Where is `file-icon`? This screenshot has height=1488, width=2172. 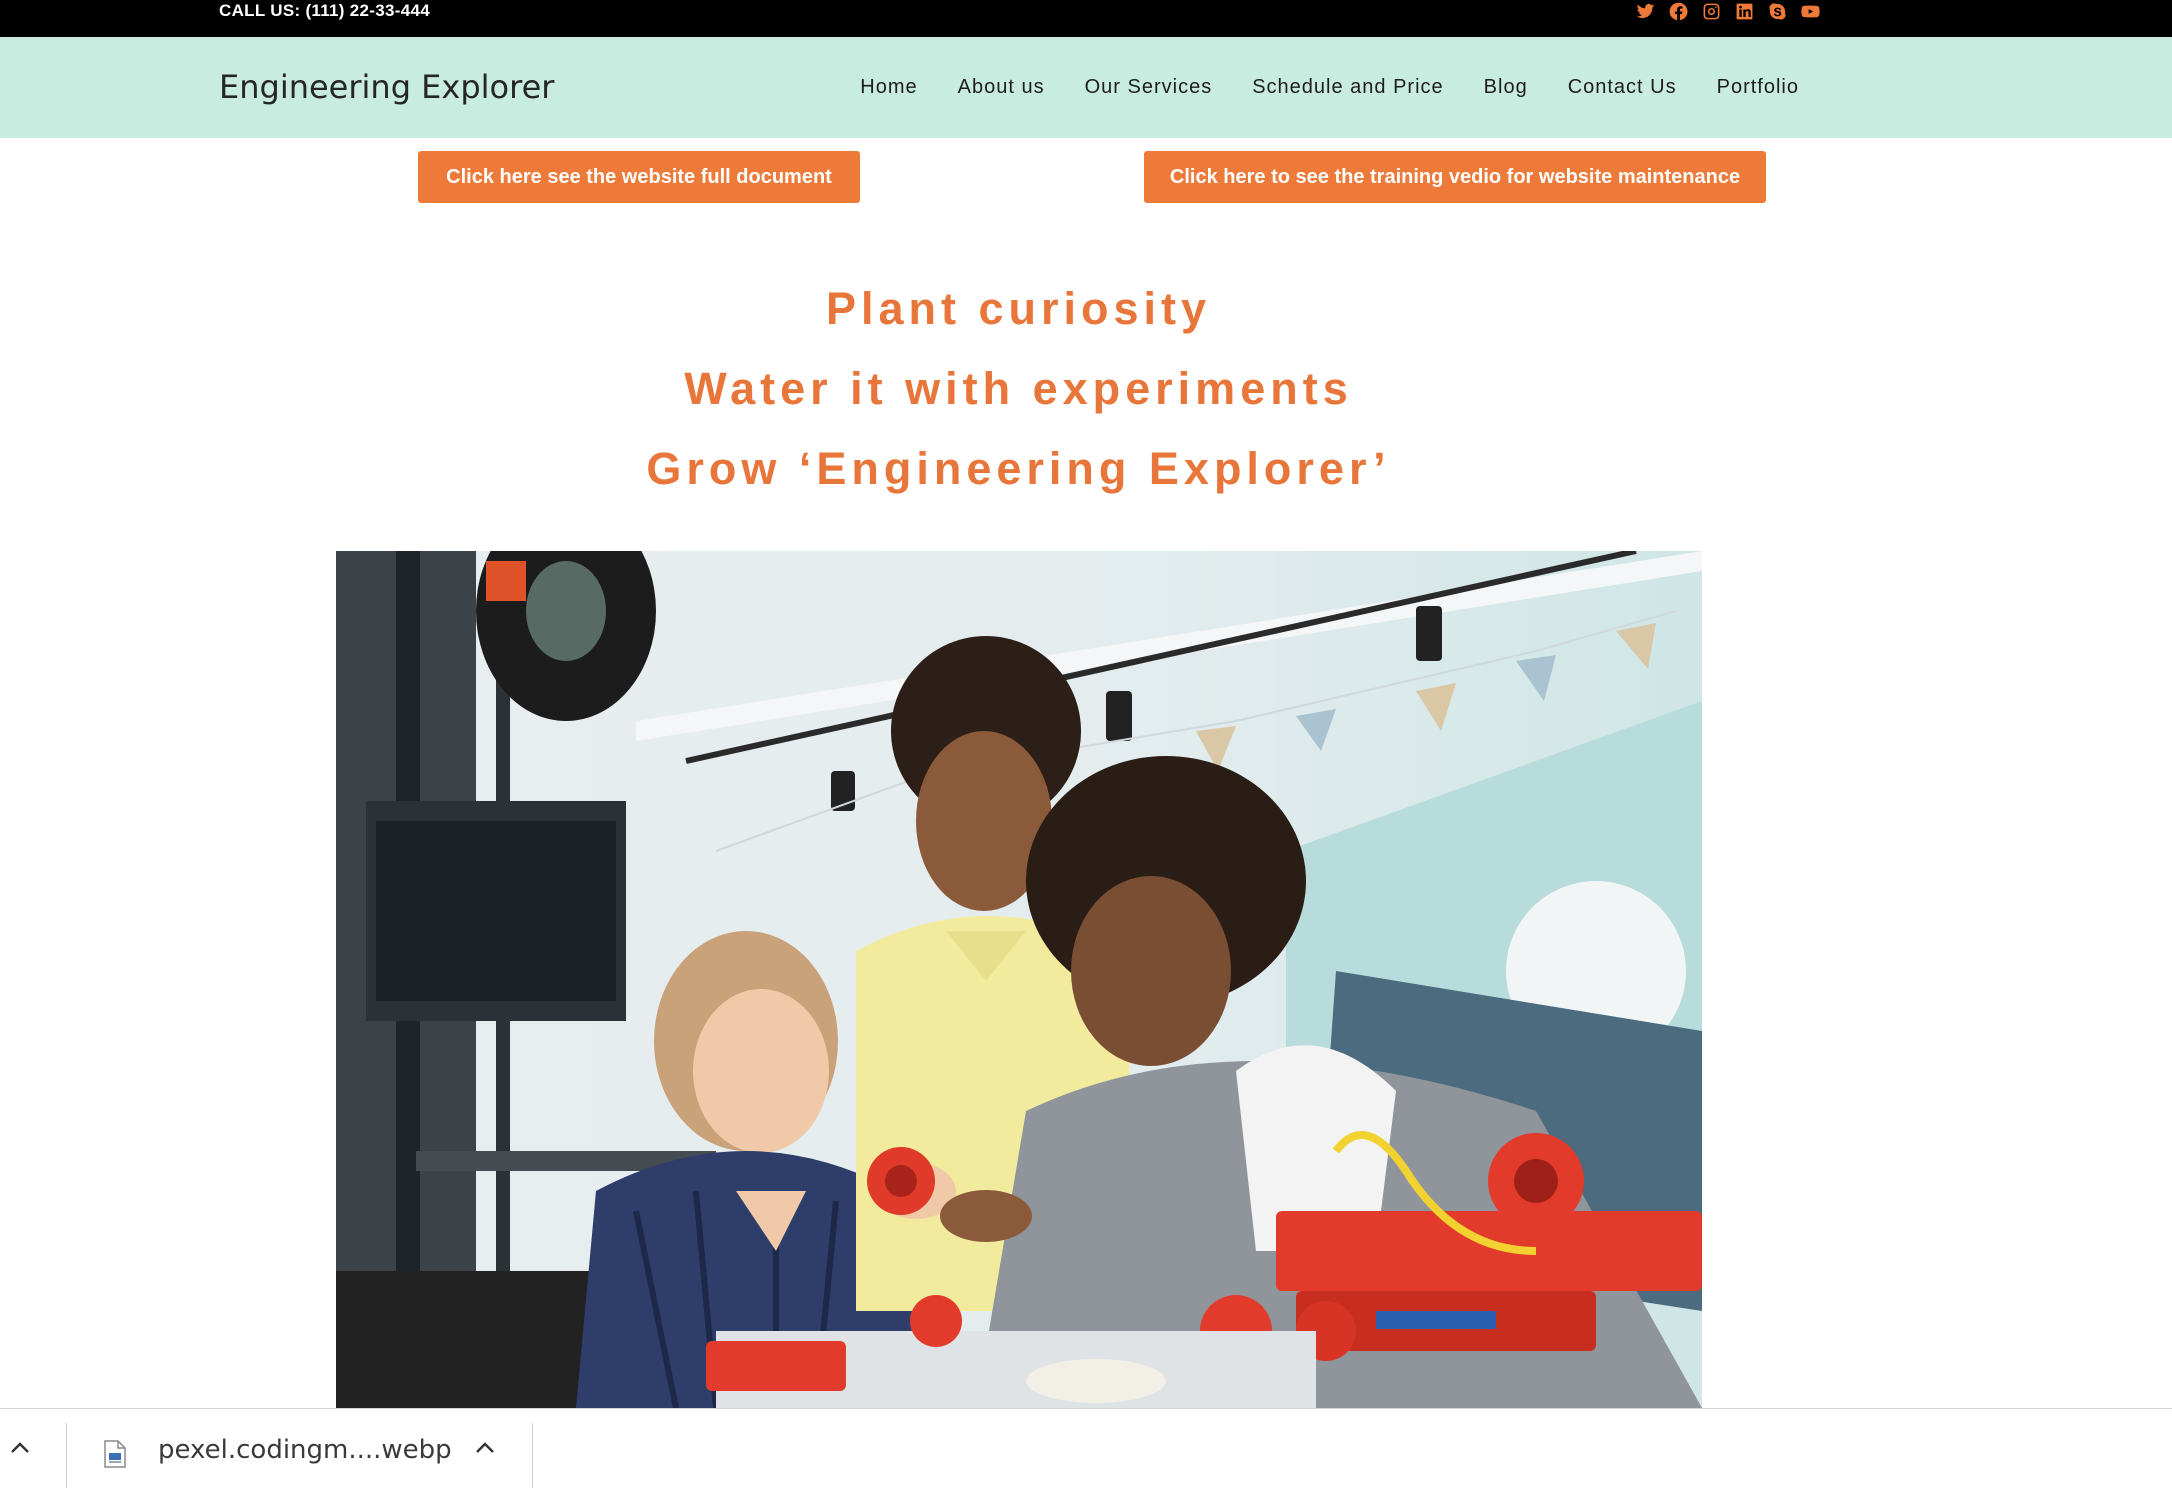 file-icon is located at coordinates (115, 1456).